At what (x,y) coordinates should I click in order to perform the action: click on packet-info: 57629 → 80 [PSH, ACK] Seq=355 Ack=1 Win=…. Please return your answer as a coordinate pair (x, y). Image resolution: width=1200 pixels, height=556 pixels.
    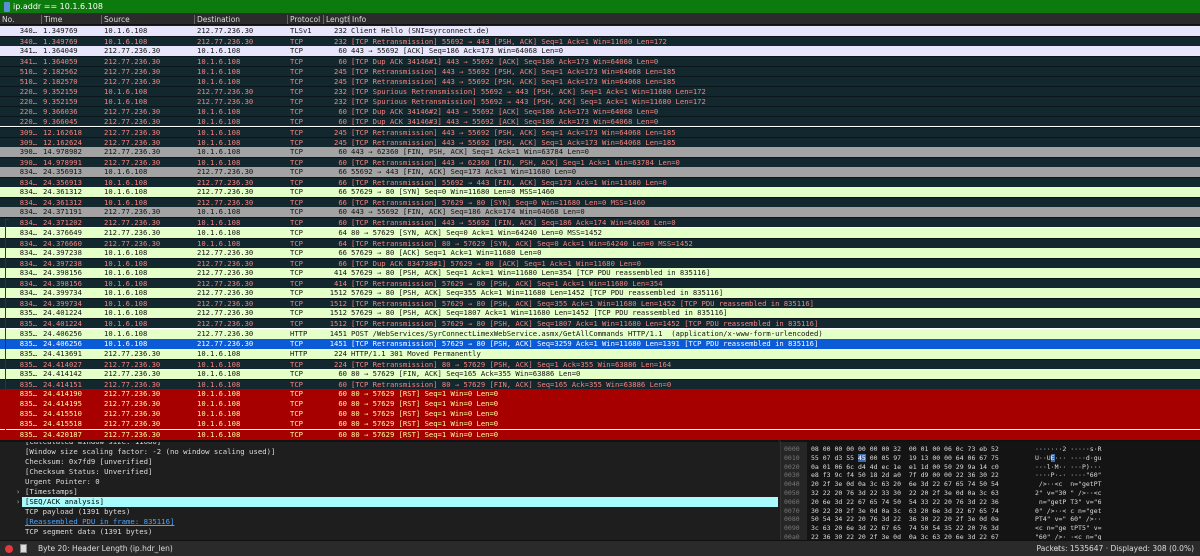
    Looking at the image, I should click on (537, 293).